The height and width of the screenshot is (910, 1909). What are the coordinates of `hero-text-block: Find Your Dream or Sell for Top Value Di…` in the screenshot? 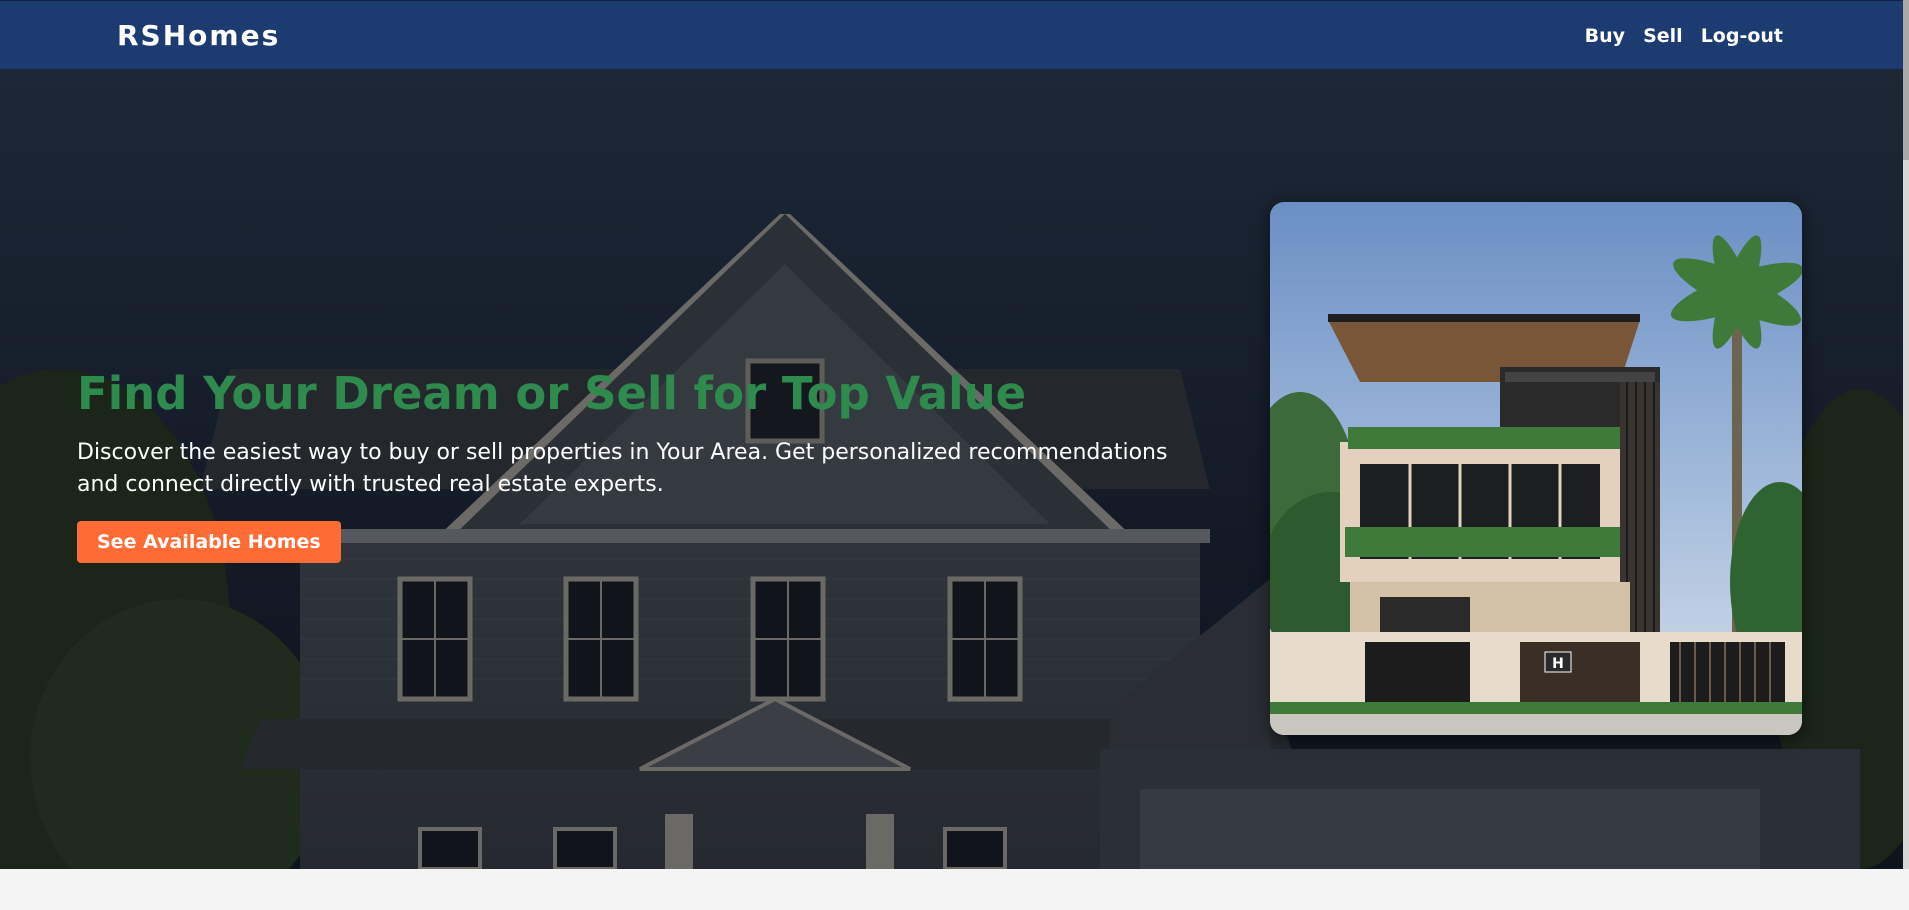 It's located at (642, 466).